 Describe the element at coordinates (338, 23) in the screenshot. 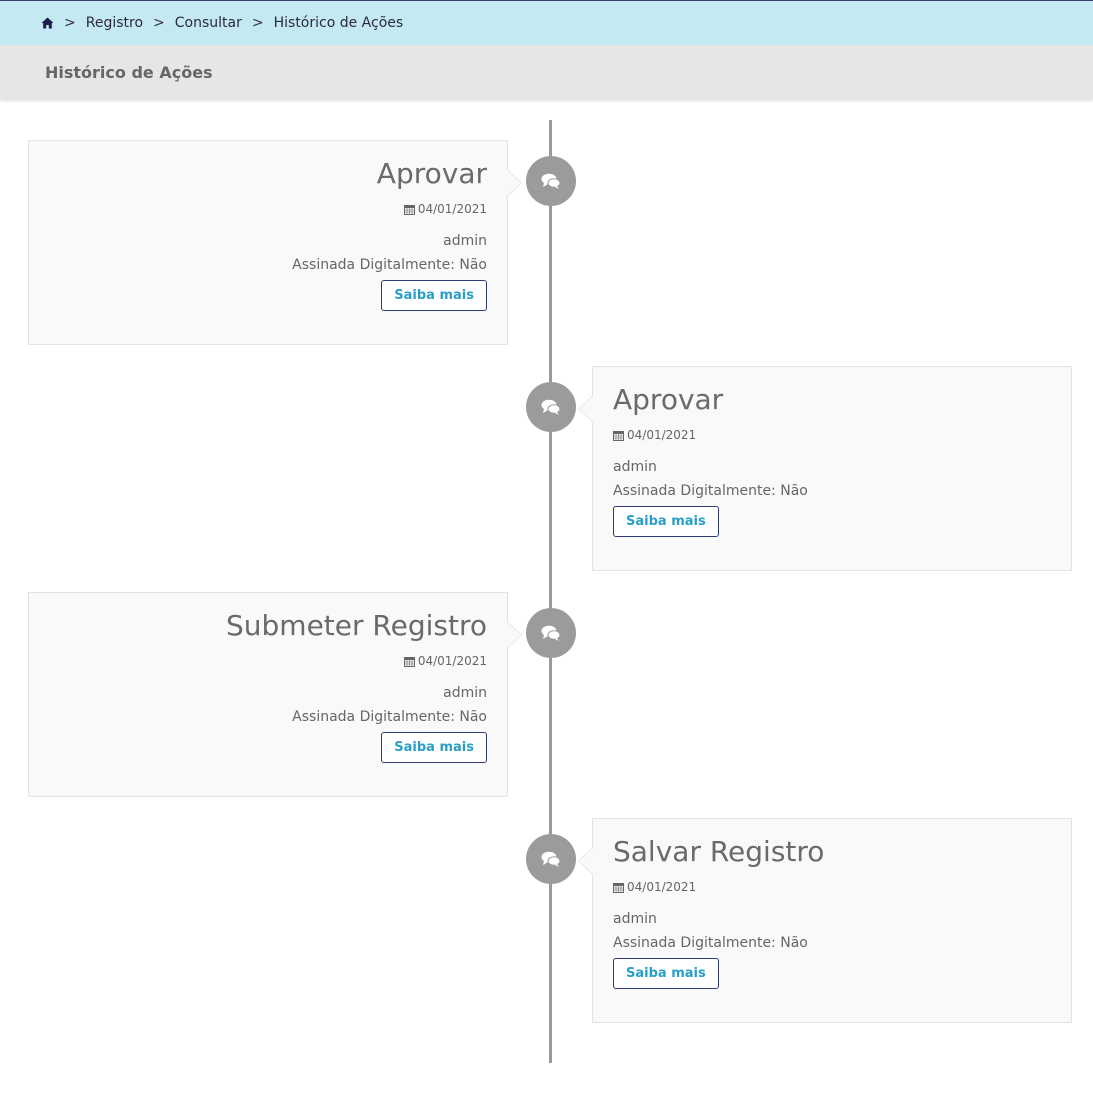

I see `breadcrumb-item-current: Histórico de Ações` at that location.